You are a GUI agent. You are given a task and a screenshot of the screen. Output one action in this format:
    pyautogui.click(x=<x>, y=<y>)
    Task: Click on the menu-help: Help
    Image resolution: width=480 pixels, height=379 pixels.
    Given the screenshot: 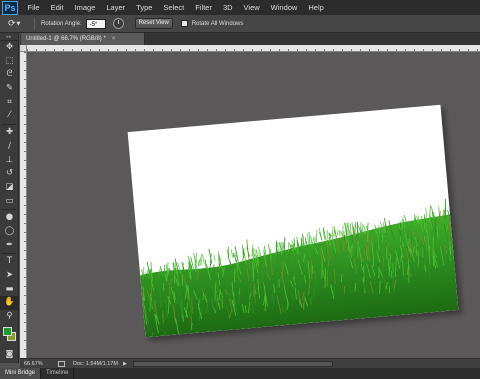 What is the action you would take?
    pyautogui.click(x=316, y=7)
    